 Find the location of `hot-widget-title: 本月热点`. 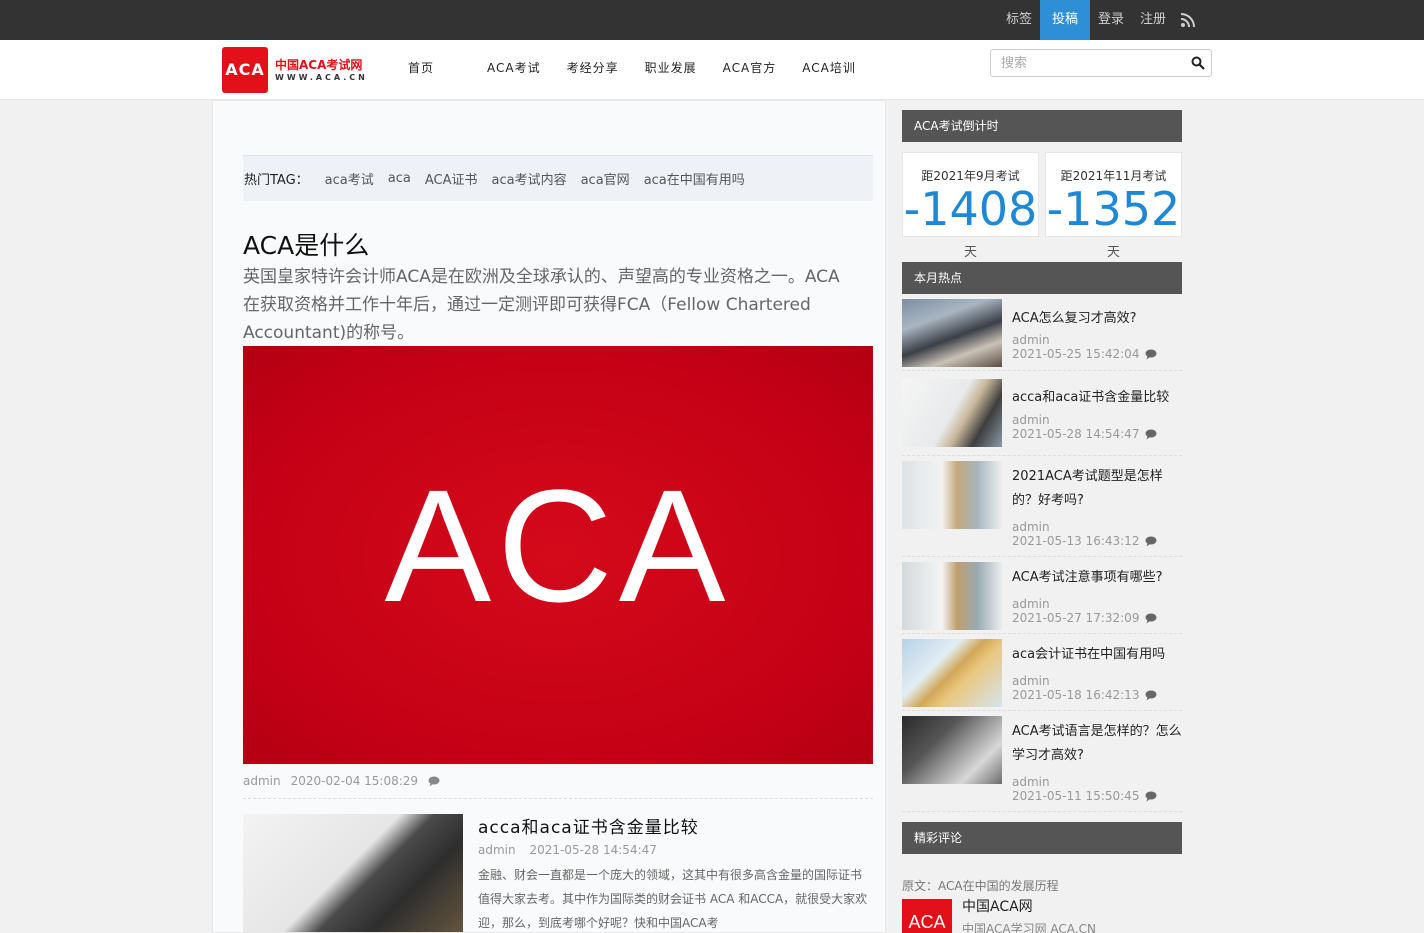

hot-widget-title: 本月热点 is located at coordinates (1042, 278).